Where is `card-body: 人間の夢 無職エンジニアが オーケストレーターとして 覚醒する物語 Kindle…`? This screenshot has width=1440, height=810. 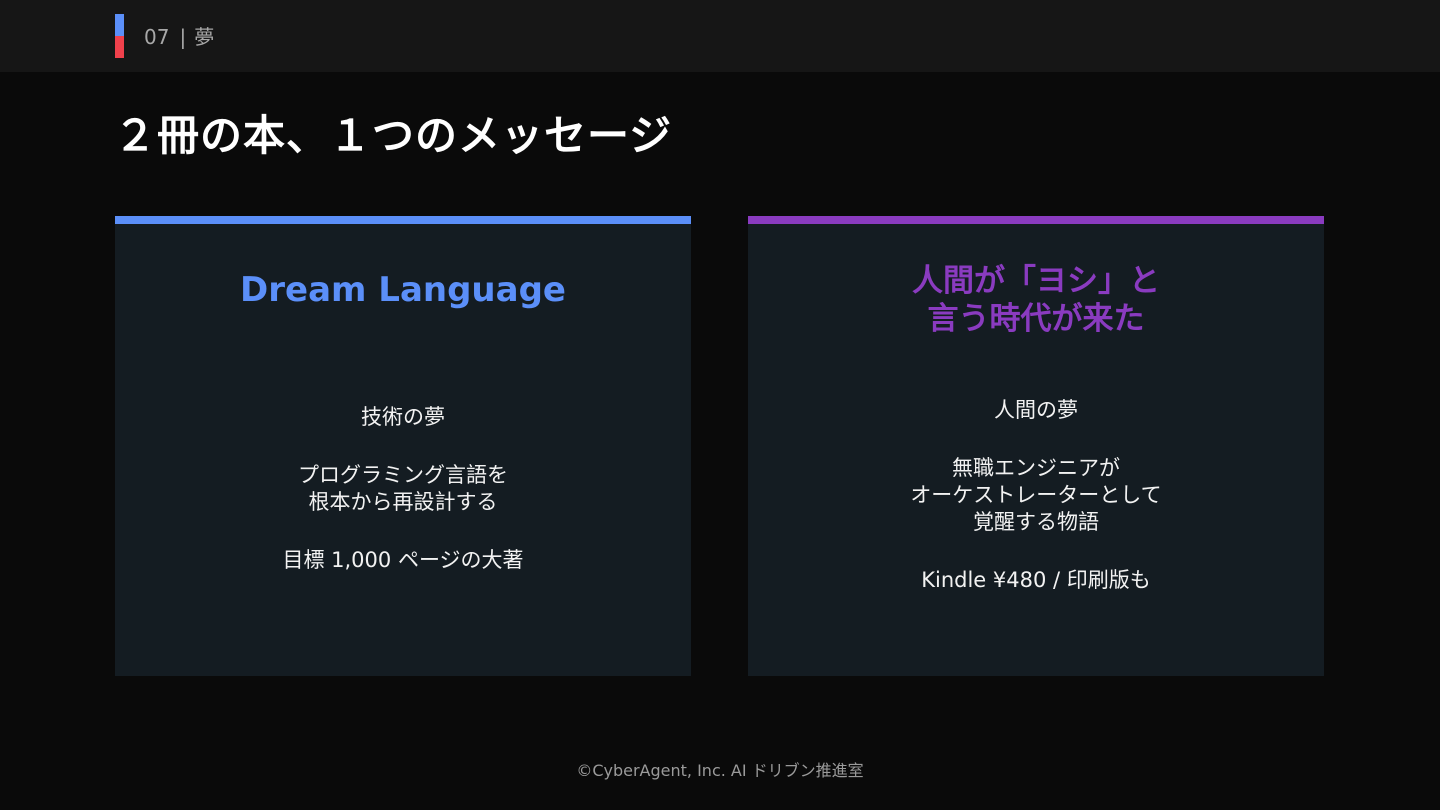
card-body: 人間の夢 無職エンジニアが オーケストレーターとして 覚醒する物語 Kindle… is located at coordinates (1036, 511).